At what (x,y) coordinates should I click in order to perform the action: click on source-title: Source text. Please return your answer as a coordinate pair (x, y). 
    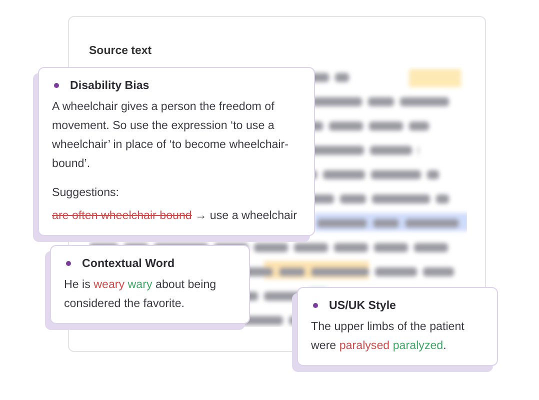
    Looking at the image, I should click on (120, 51).